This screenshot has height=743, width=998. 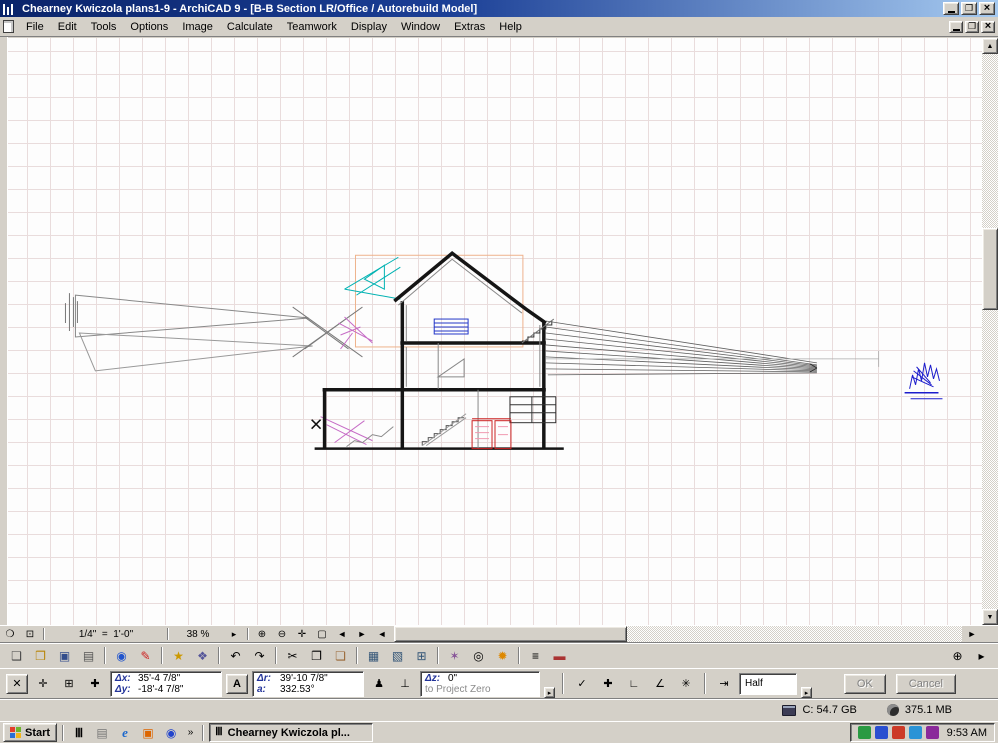 What do you see at coordinates (549, 692) in the screenshot?
I see `z-reference-dropdown: ▸` at bounding box center [549, 692].